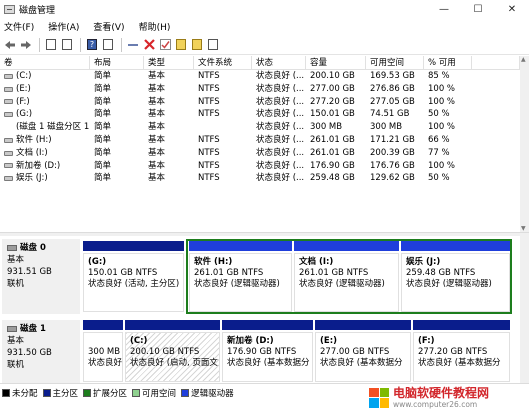  Describe the element at coordinates (45, 76) in the screenshot. I see `volume-cell: (C:)` at that location.